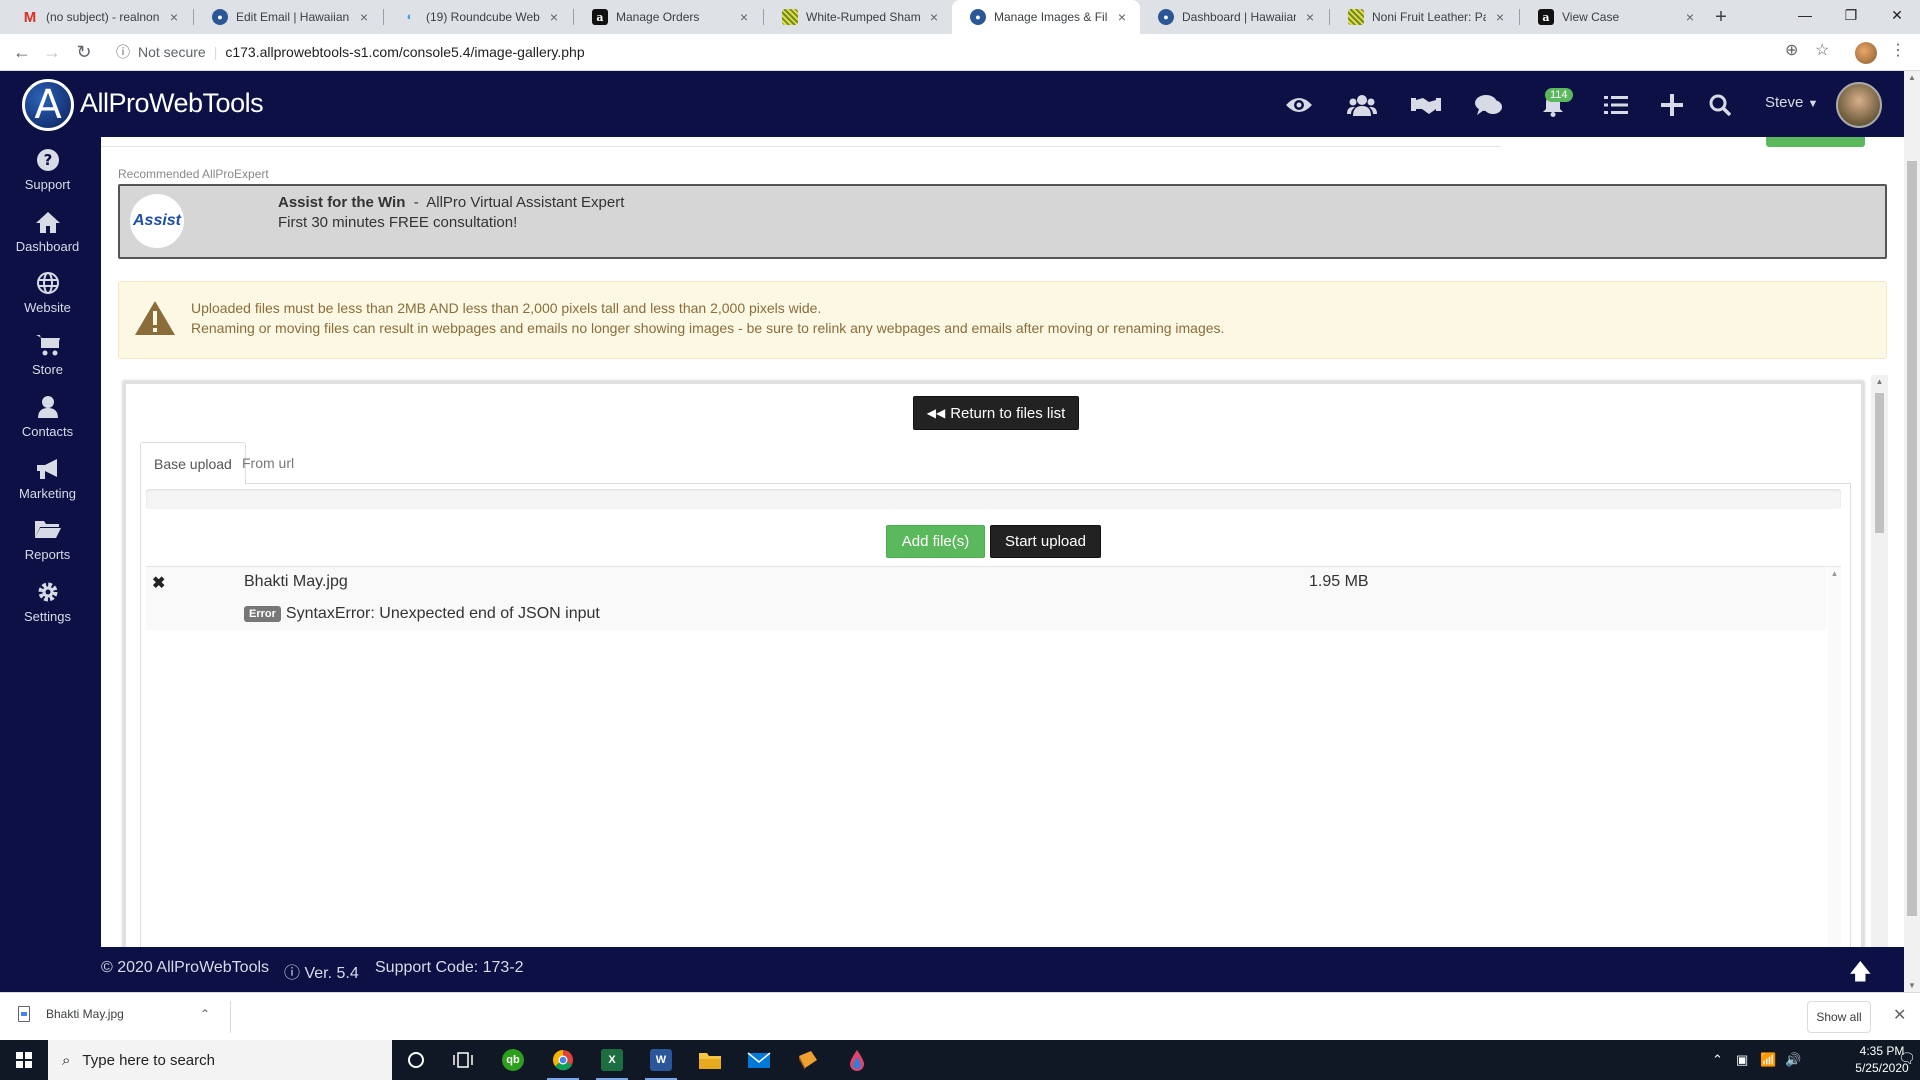  I want to click on sidebar-item-label: Dashboard, so click(47, 246).